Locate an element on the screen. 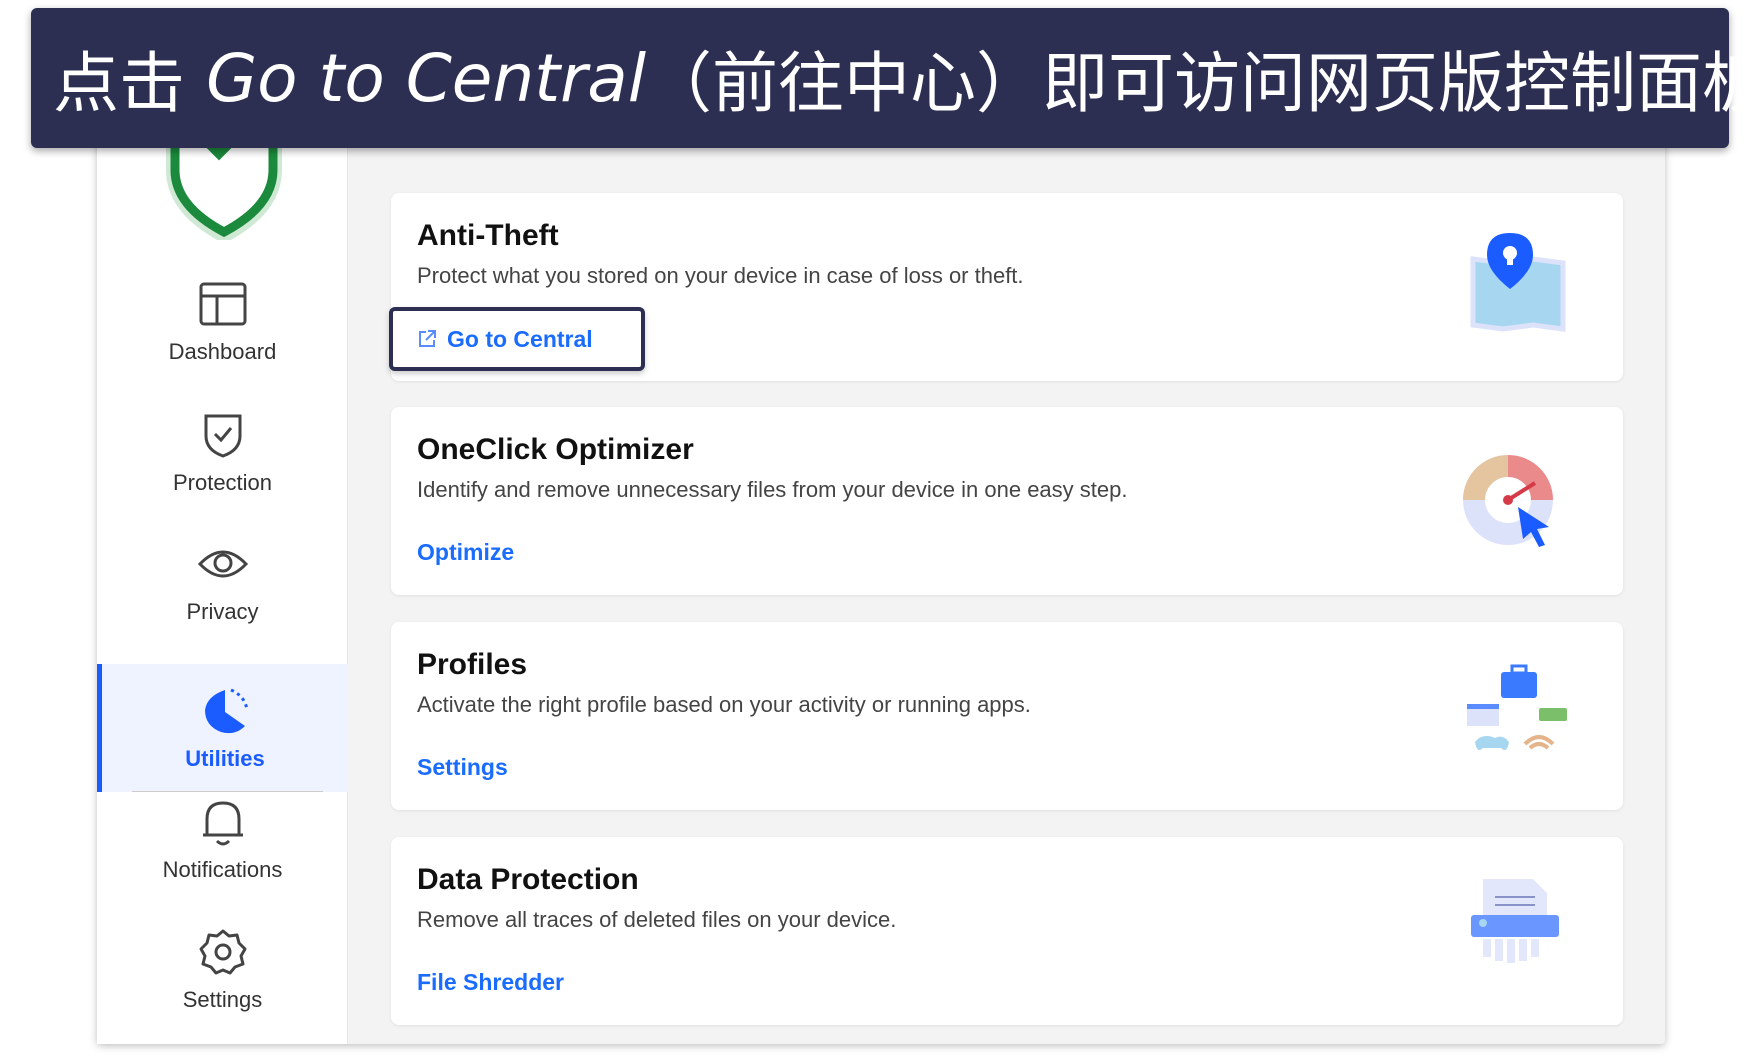 The image size is (1755, 1061). sidebar-item-label: Utilities is located at coordinates (225, 758).